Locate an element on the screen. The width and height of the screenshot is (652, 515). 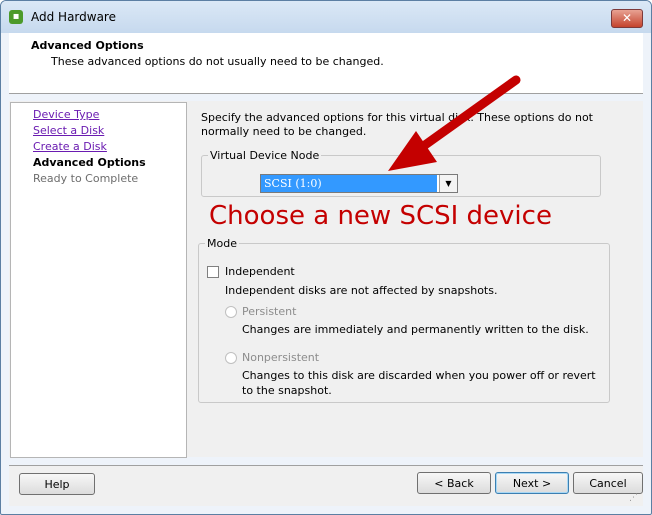
virtual-device-node-group: Virtual Device Node SCSI (1:0) ▼ is located at coordinates (401, 173).